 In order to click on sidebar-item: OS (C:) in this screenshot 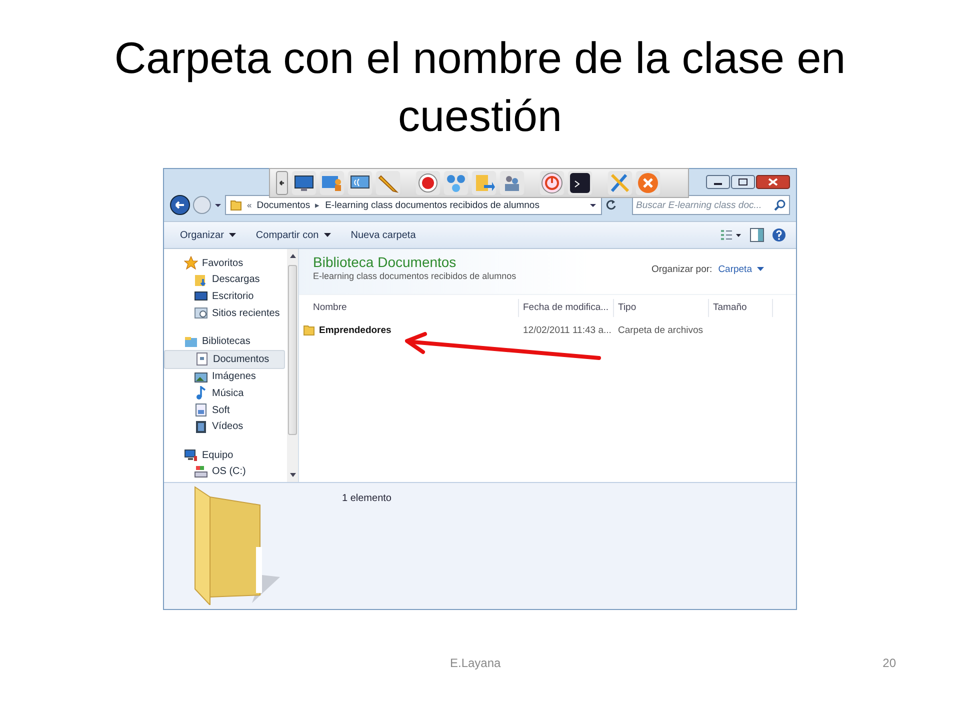, I will do `click(225, 472)`.